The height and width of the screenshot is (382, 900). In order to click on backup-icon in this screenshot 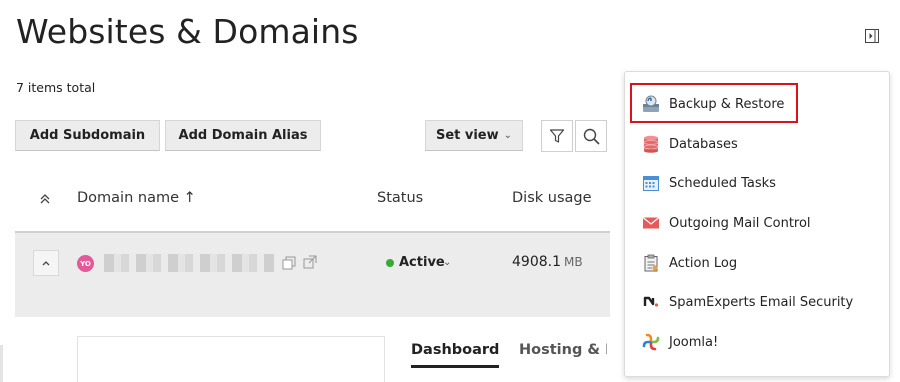, I will do `click(650, 104)`.